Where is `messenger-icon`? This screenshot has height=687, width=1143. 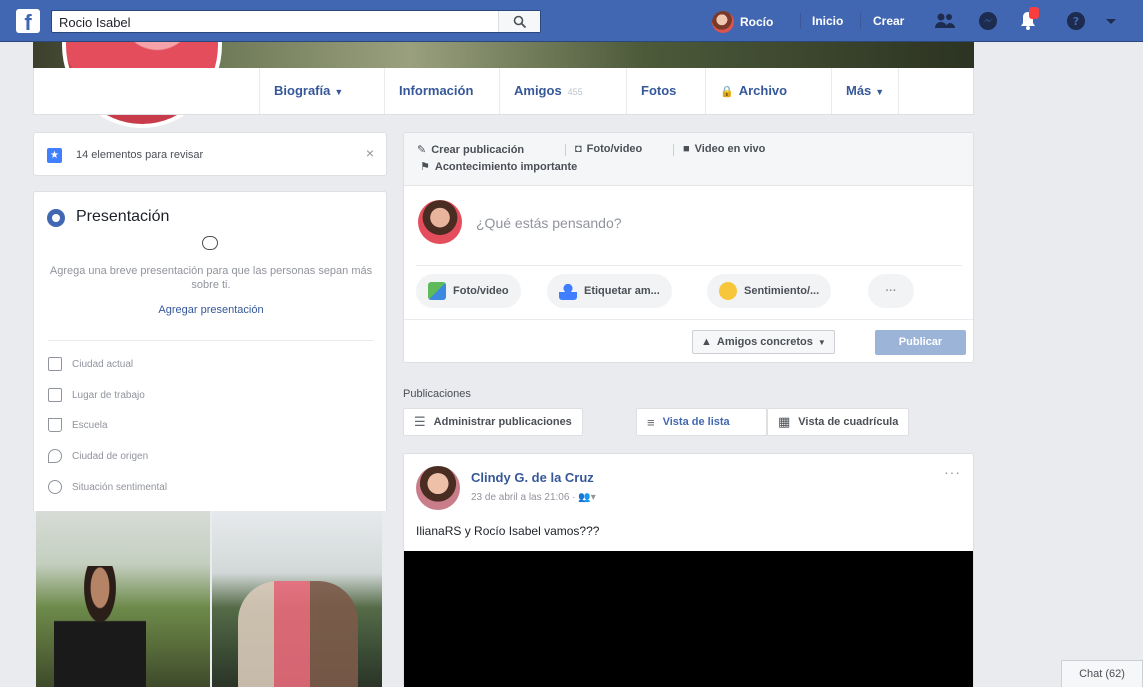 messenger-icon is located at coordinates (988, 21).